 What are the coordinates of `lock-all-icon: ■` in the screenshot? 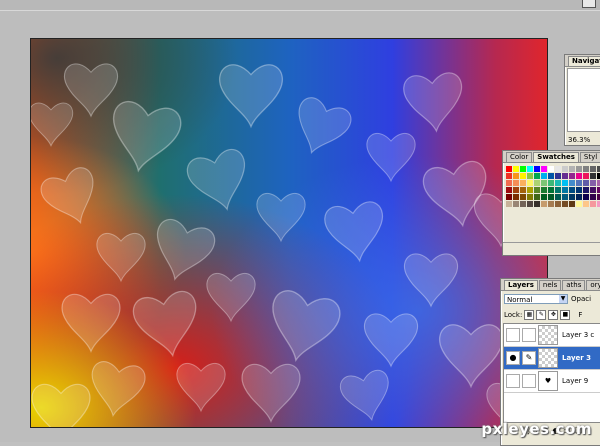 It's located at (565, 315).